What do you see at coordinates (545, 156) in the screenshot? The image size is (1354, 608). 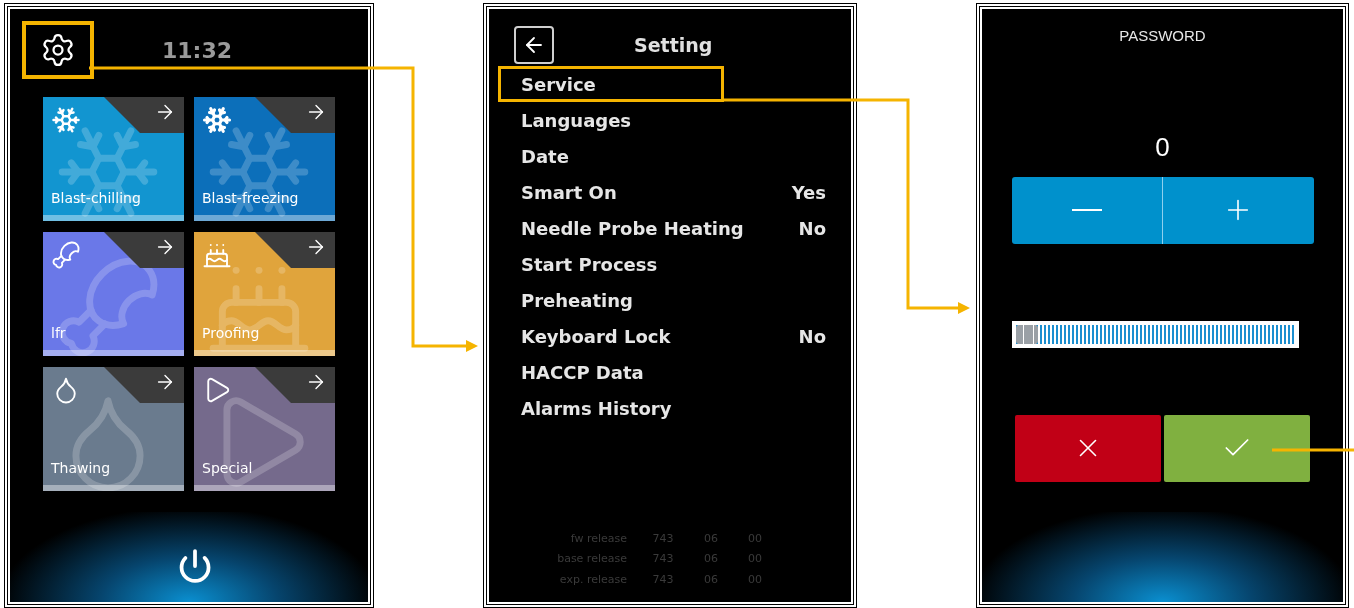 I see `menu-item-label: Date` at bounding box center [545, 156].